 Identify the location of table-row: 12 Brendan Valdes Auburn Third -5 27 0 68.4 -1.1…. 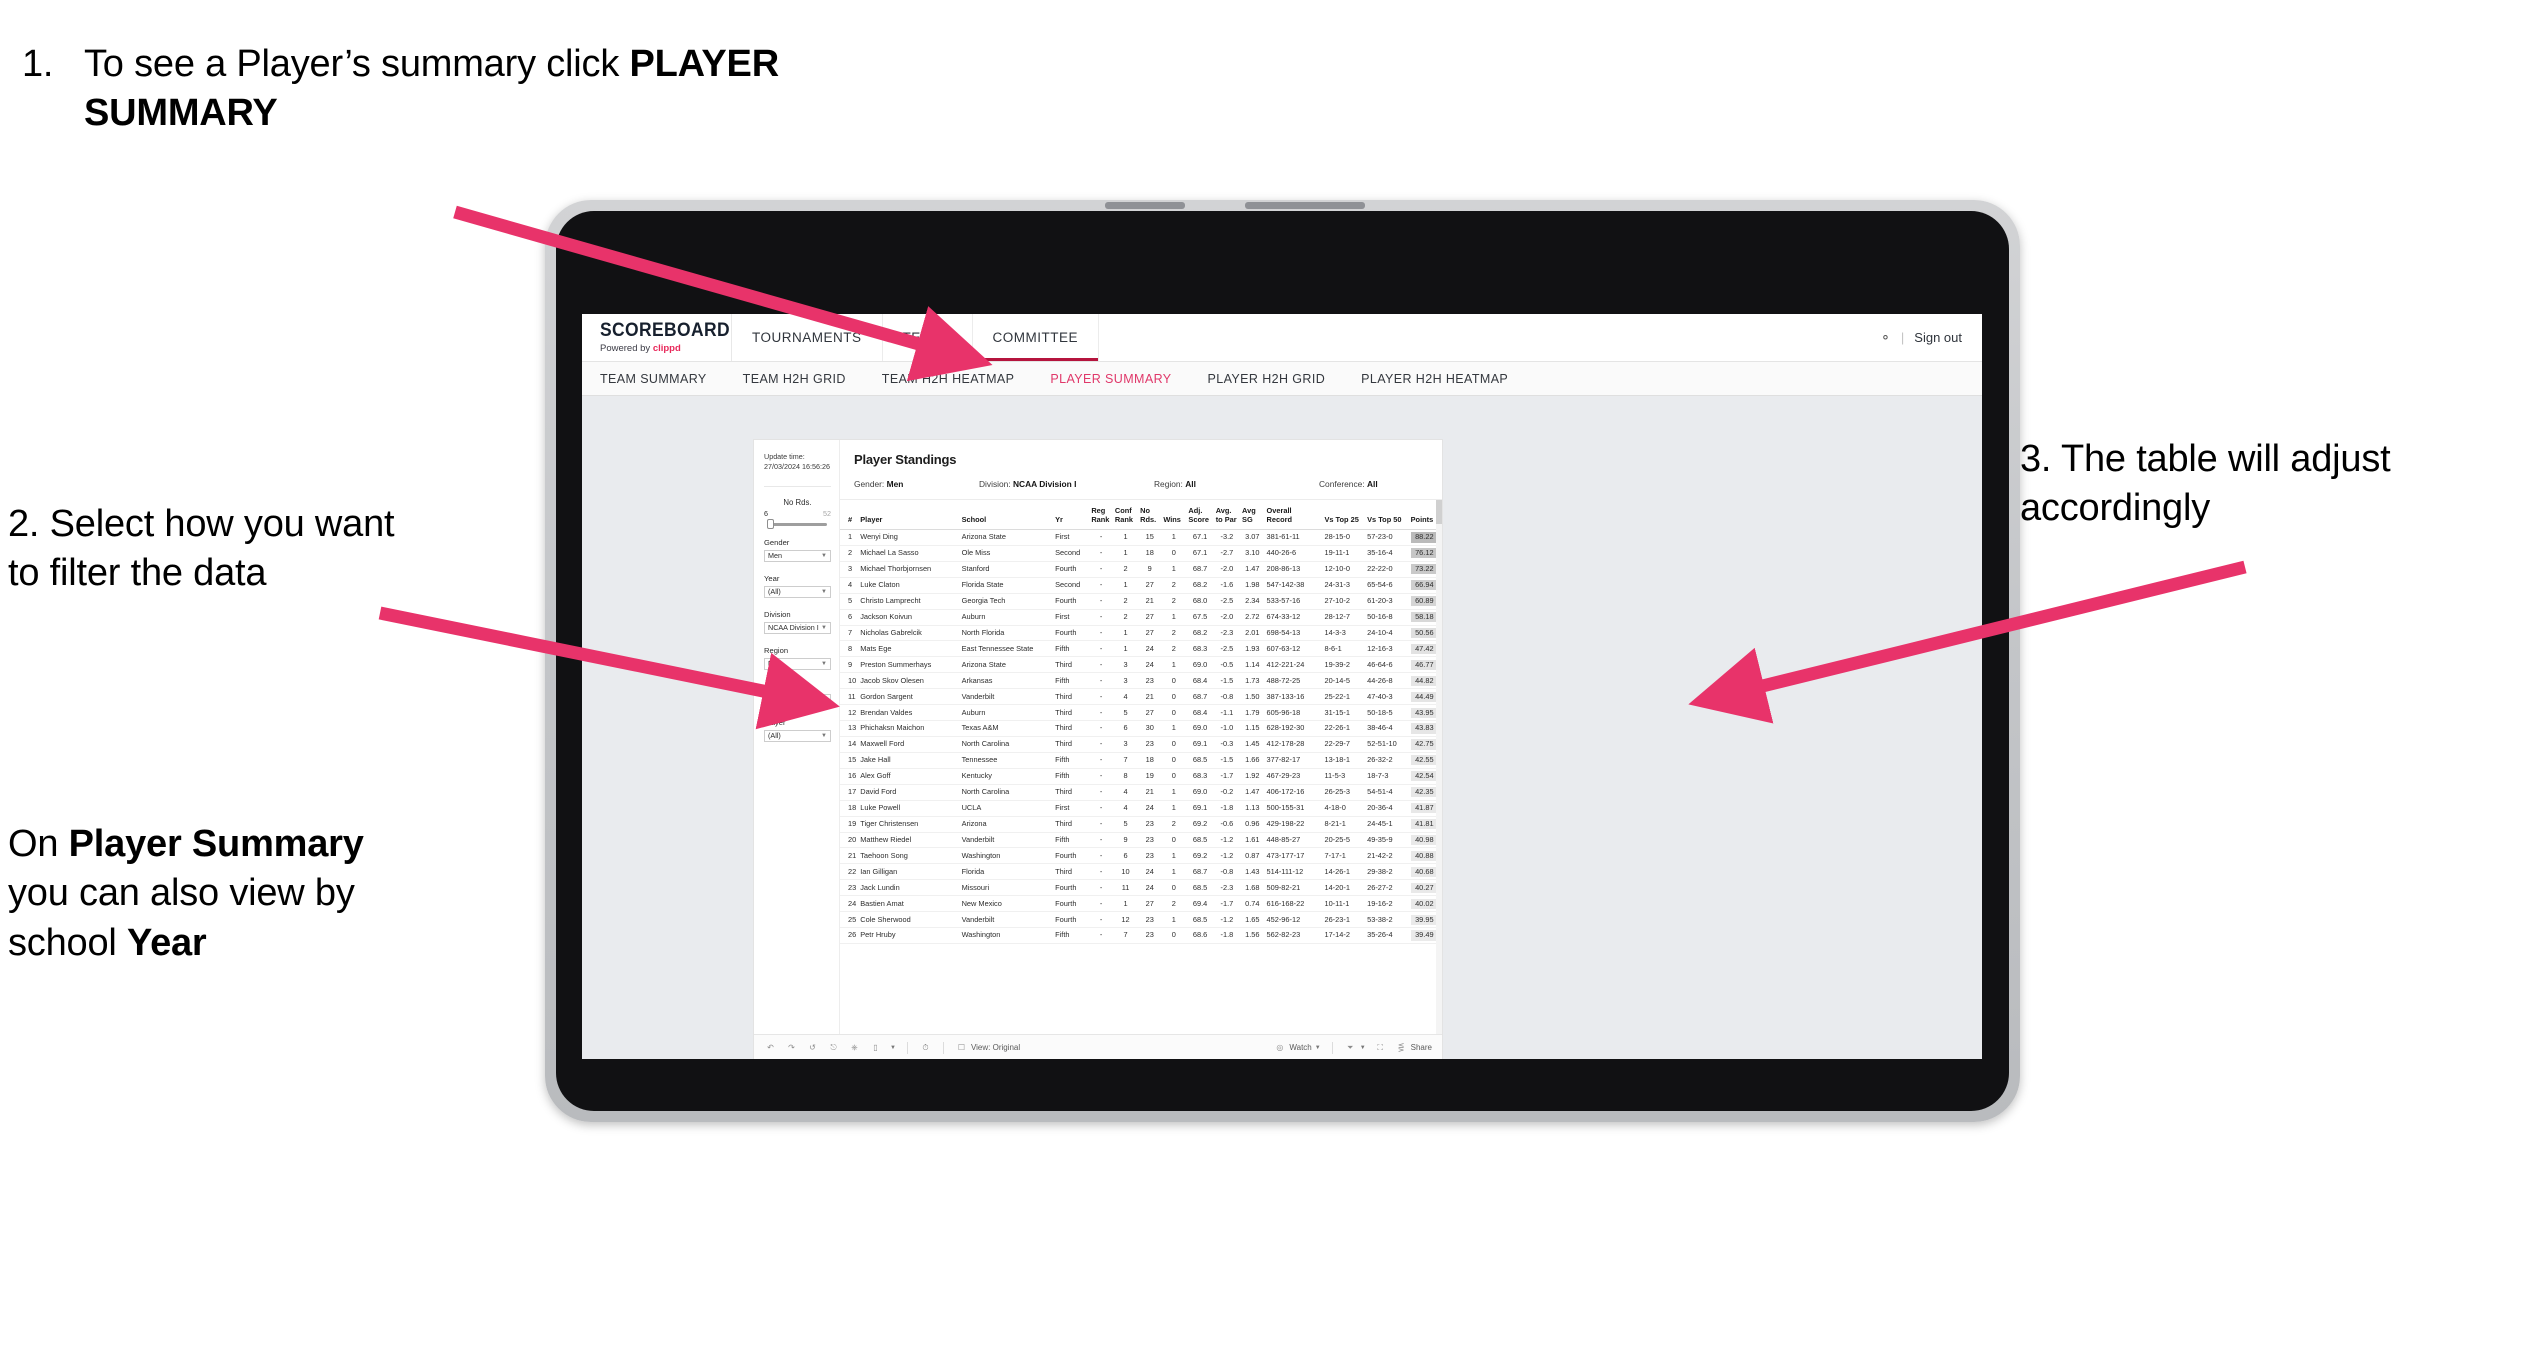
(1141, 713).